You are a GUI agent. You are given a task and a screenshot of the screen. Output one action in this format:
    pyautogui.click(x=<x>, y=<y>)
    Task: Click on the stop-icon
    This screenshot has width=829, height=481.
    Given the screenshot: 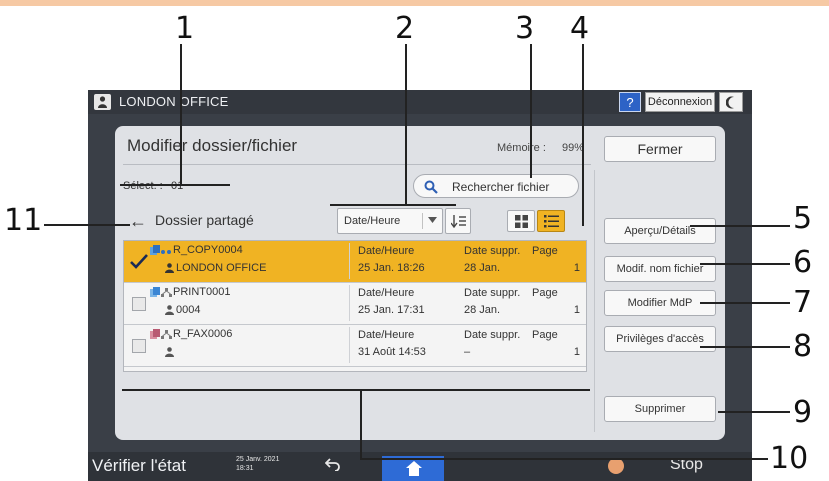 What is the action you would take?
    pyautogui.click(x=616, y=466)
    